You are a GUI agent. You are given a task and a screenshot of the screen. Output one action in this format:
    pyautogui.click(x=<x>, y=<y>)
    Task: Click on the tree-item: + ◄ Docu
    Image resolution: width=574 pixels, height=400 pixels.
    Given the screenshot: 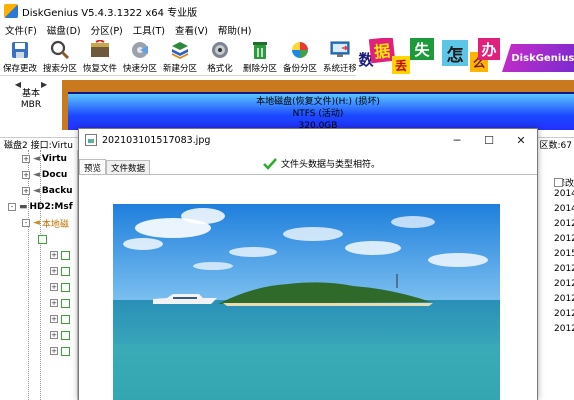 What is the action you would take?
    pyautogui.click(x=38, y=175)
    